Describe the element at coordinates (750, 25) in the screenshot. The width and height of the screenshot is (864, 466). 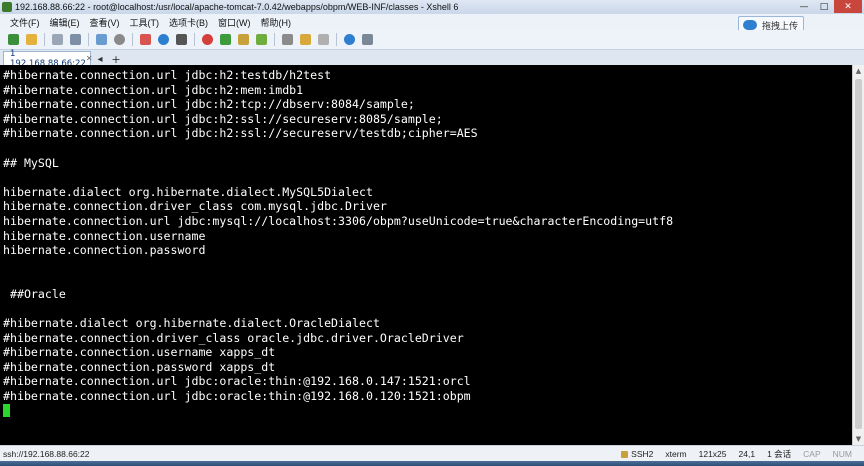
I see `cloud-upload-icon` at that location.